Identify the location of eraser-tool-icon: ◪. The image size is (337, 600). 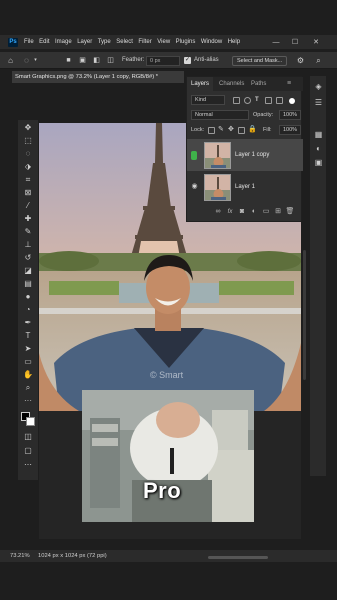
(28, 271).